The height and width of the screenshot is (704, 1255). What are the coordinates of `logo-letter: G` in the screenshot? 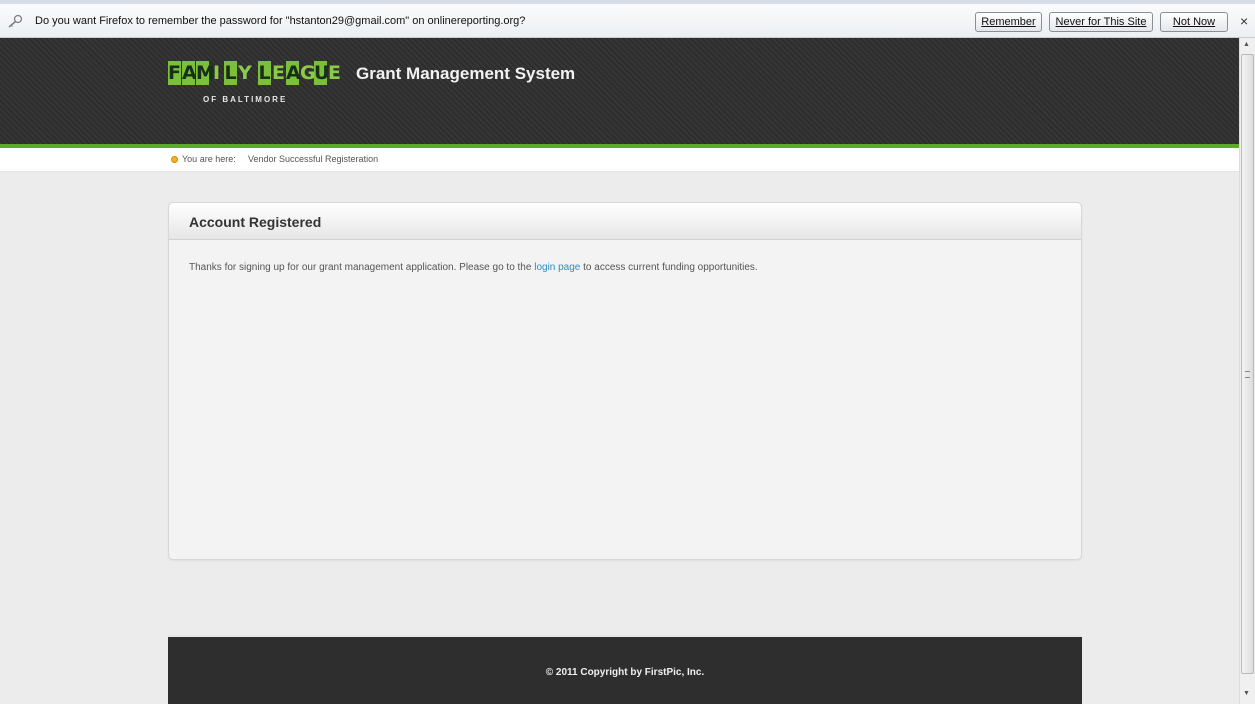 It's located at (308, 73).